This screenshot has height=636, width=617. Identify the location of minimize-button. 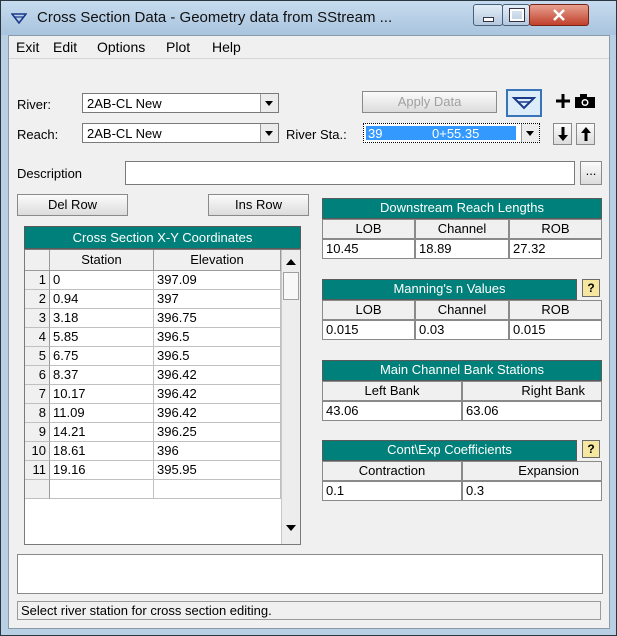
(488, 15).